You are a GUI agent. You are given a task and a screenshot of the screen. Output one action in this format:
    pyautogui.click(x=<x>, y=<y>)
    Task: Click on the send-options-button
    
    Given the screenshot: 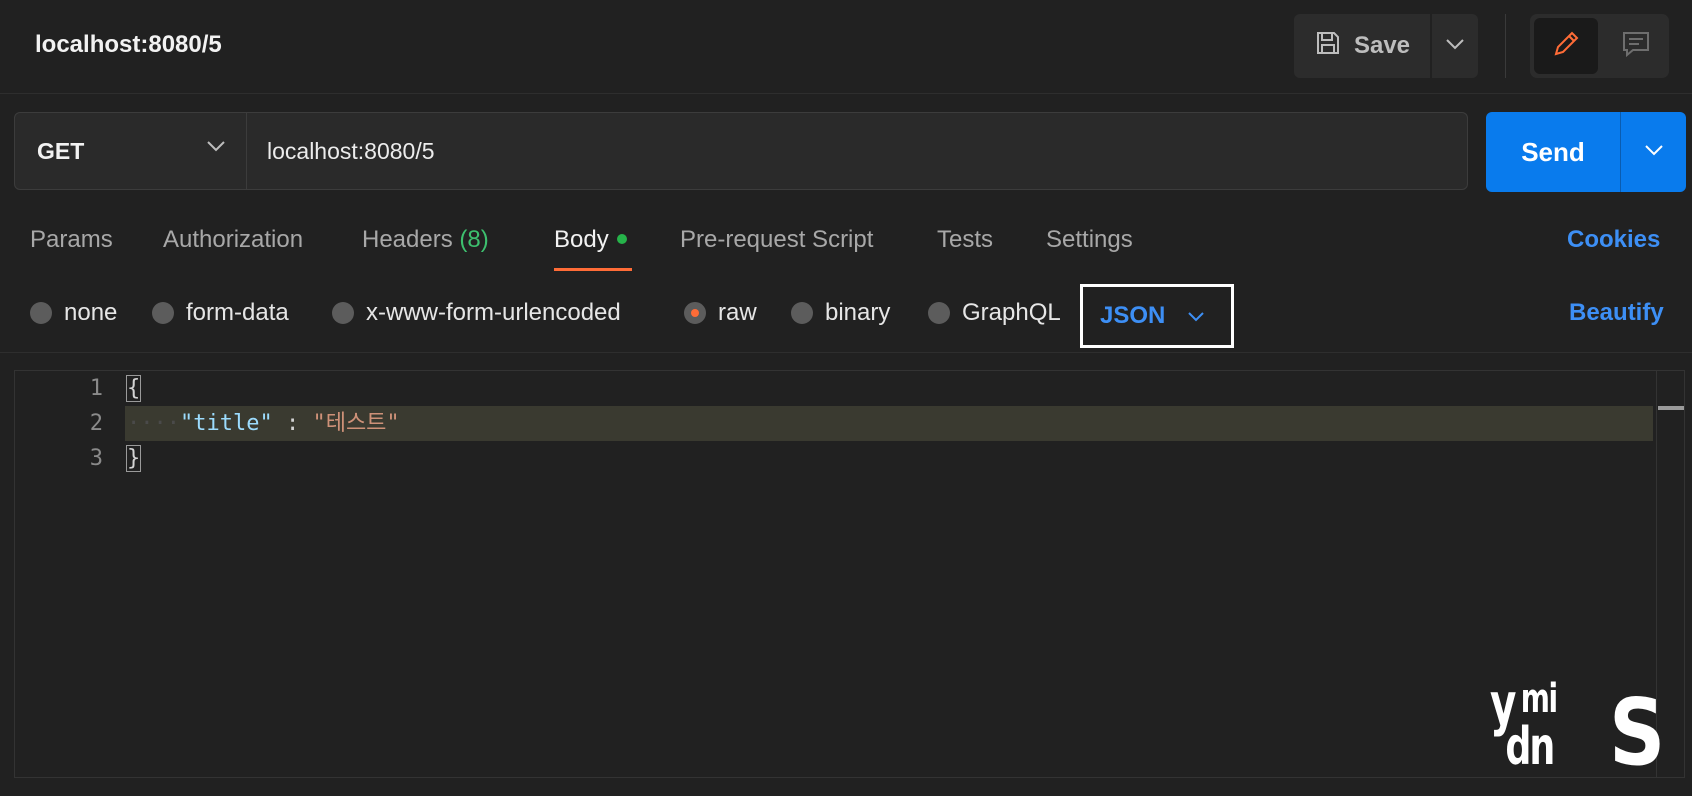 What is the action you would take?
    pyautogui.click(x=1653, y=152)
    